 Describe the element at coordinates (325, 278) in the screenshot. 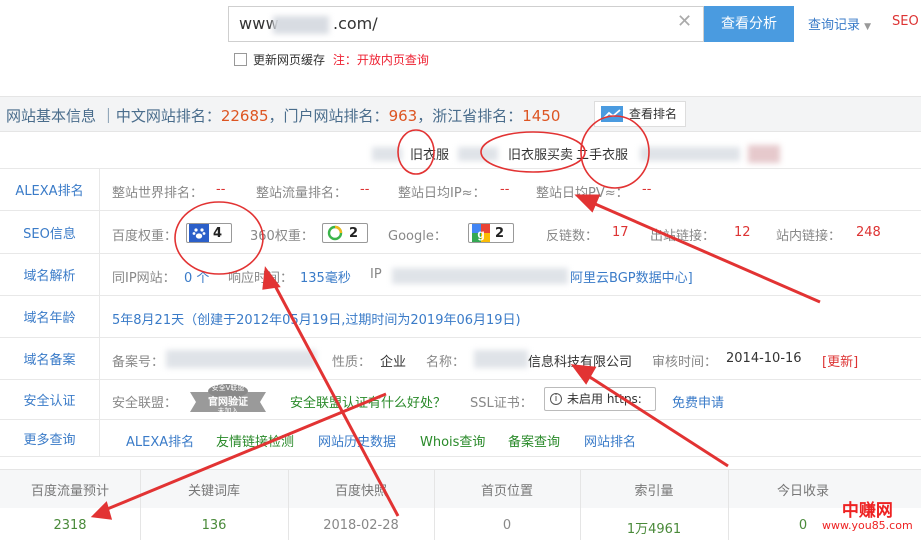

I see `response-time-value: 135毫秒` at that location.